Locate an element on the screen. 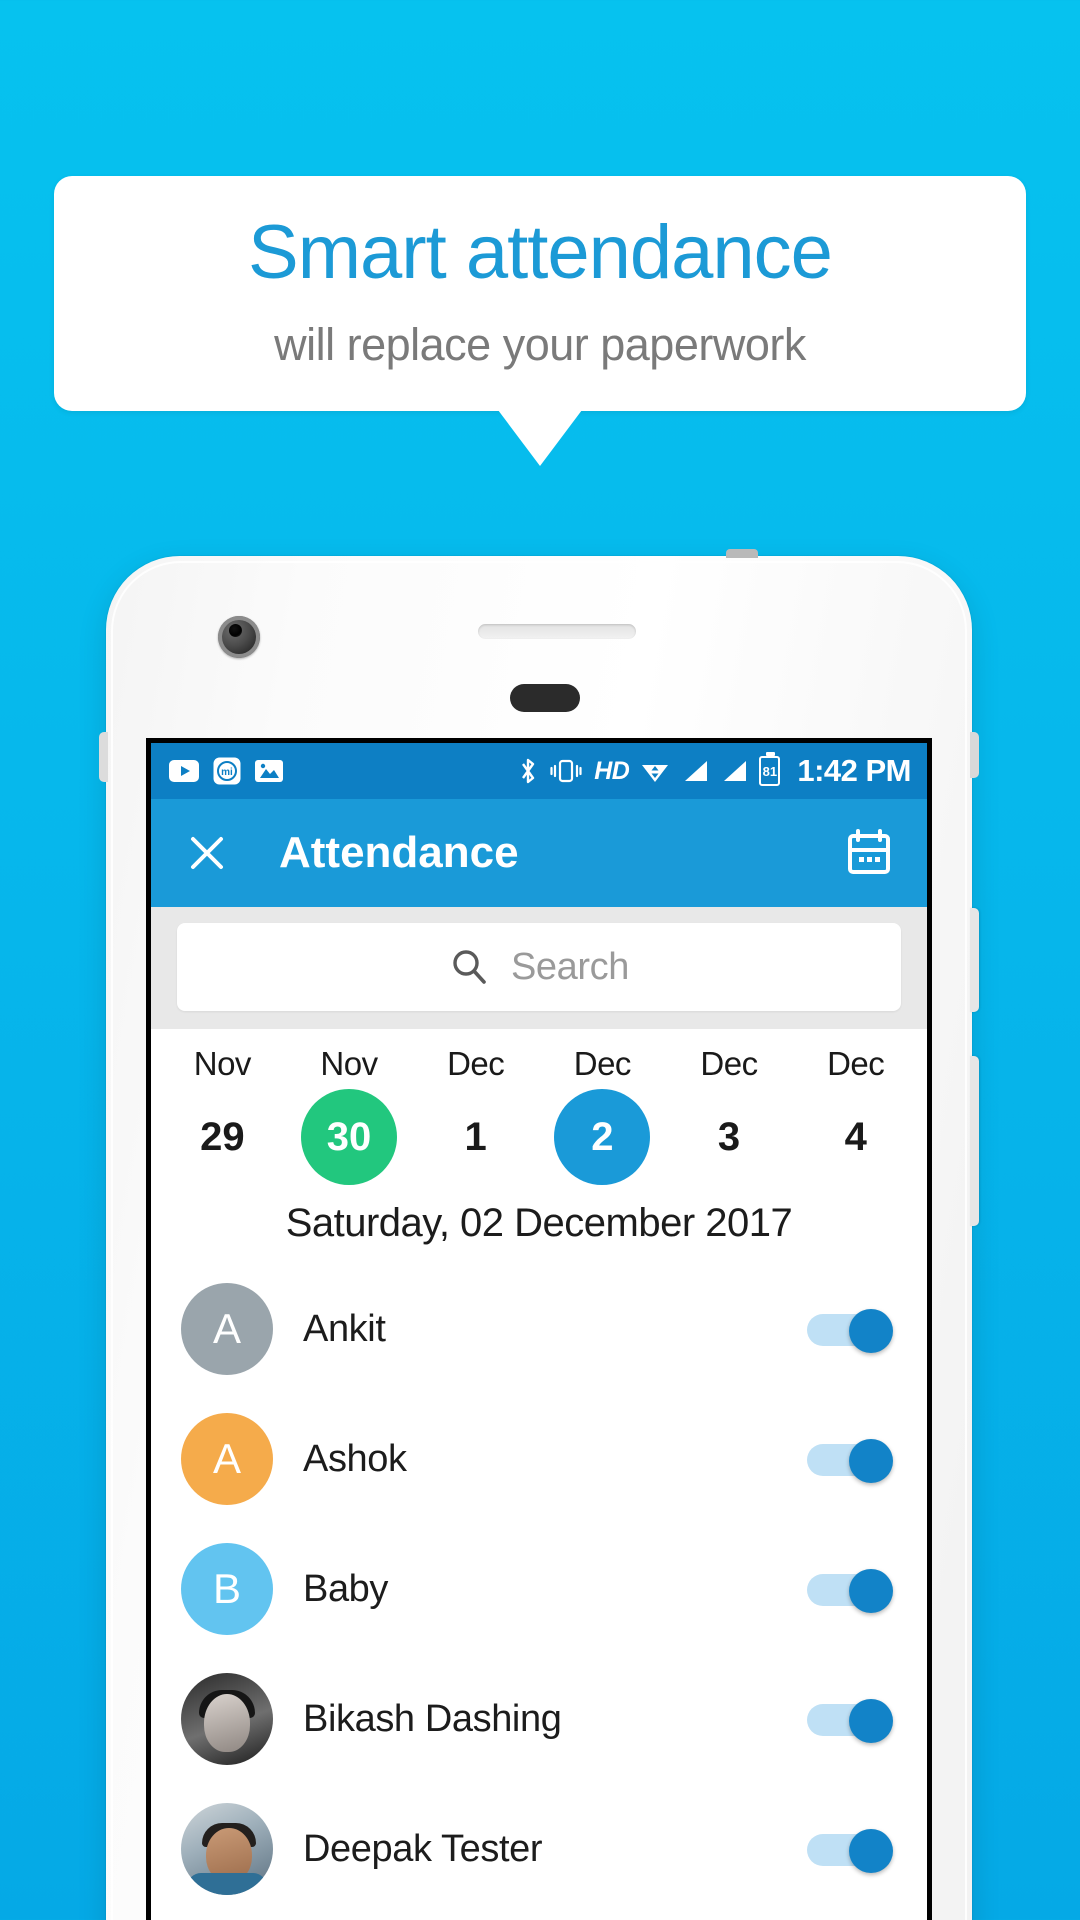  app-bar: Attendance is located at coordinates (539, 853).